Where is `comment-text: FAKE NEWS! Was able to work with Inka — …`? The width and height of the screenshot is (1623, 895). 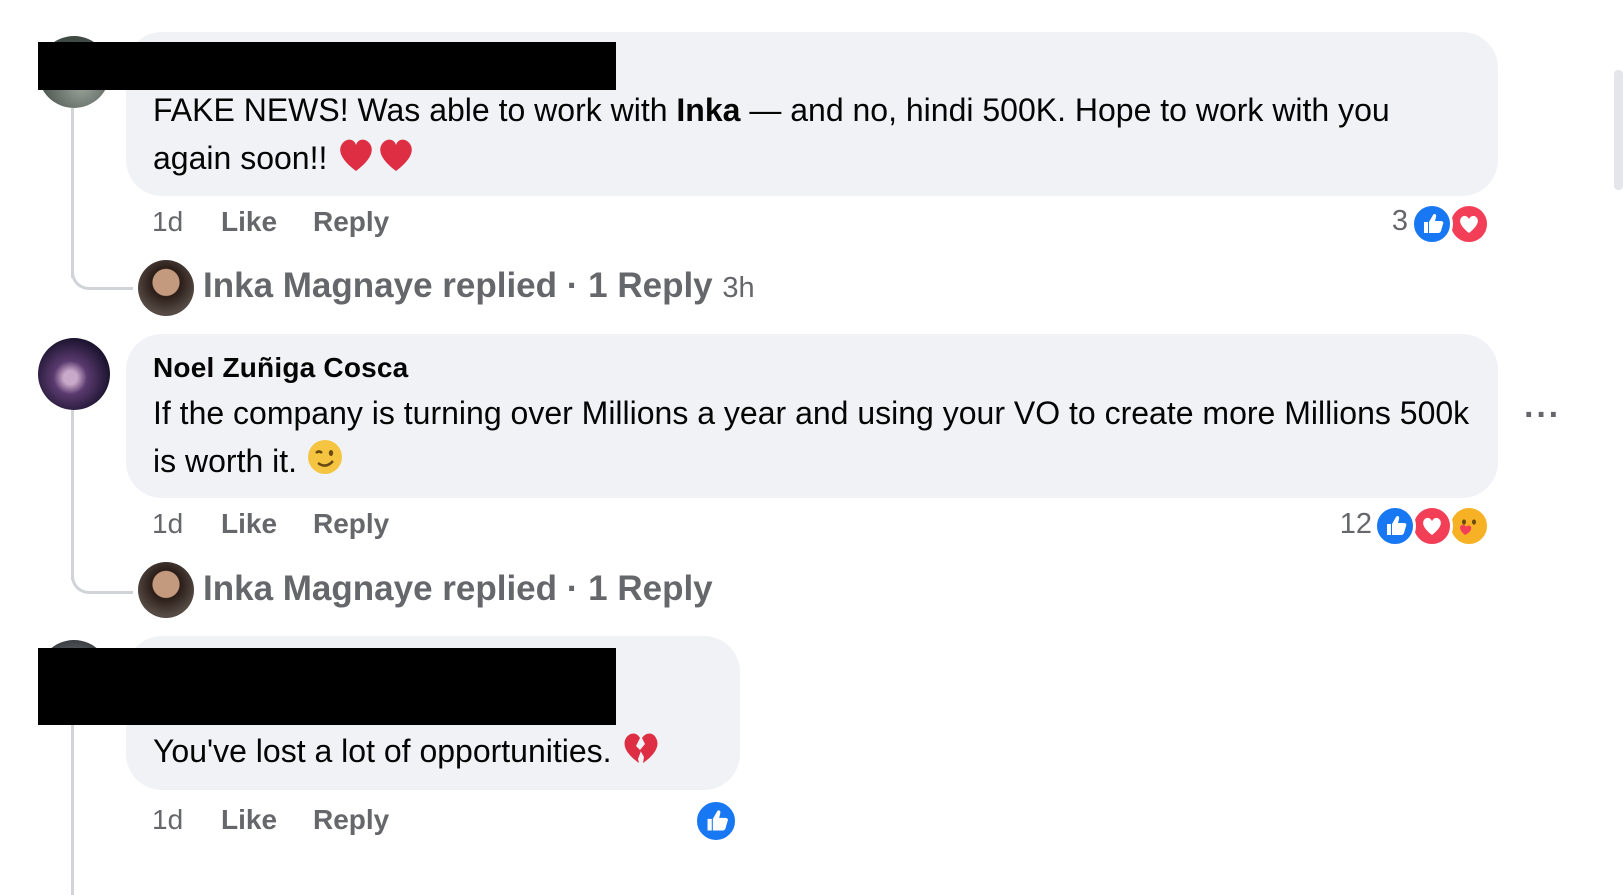
comment-text: FAKE NEWS! Was able to work with Inka — … is located at coordinates (813, 136).